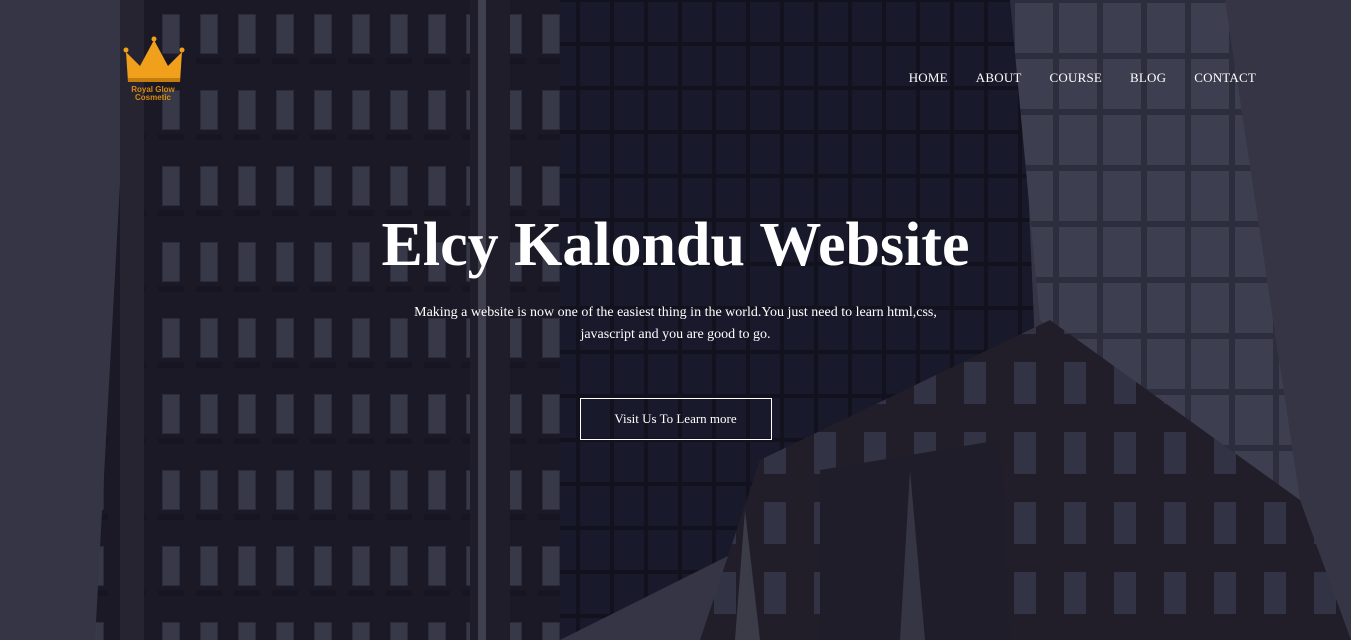 The width and height of the screenshot is (1351, 640). I want to click on nav-blog-link: BLOG, so click(1148, 78).